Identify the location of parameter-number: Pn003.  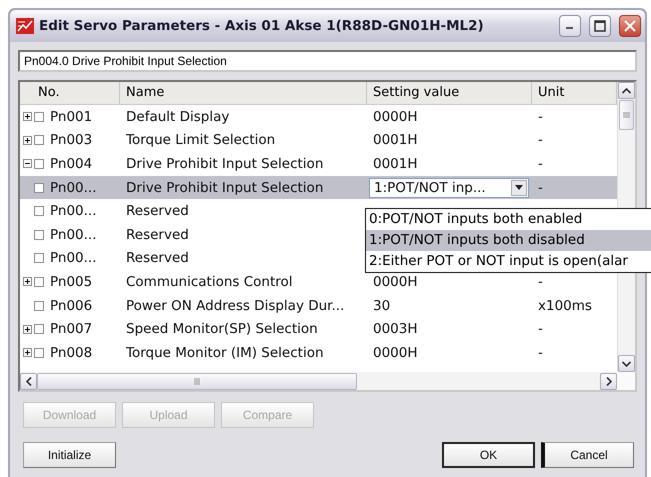
(71, 140).